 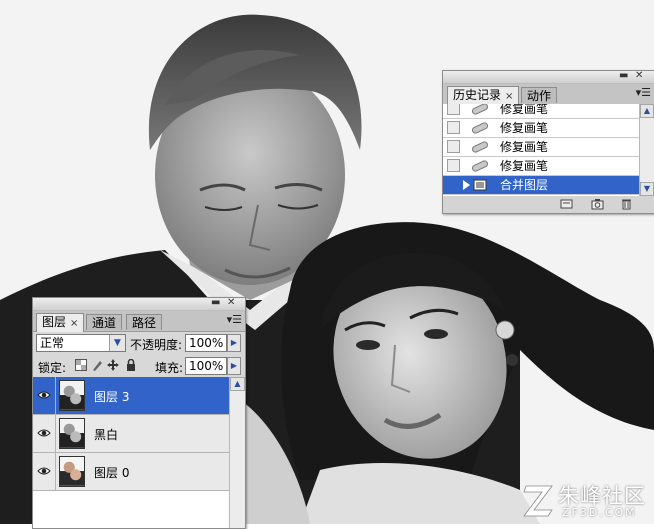 What do you see at coordinates (112, 397) in the screenshot?
I see `layer-name: 图层 3` at bounding box center [112, 397].